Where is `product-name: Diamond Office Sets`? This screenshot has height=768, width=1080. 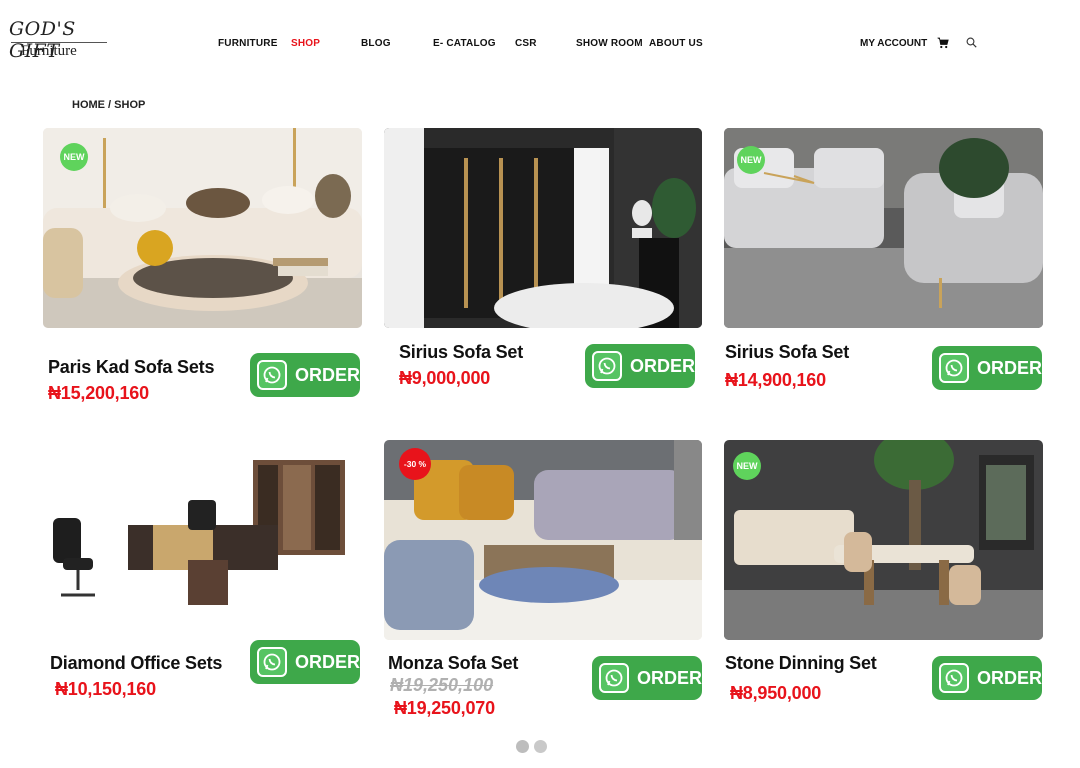 product-name: Diamond Office Sets is located at coordinates (136, 663).